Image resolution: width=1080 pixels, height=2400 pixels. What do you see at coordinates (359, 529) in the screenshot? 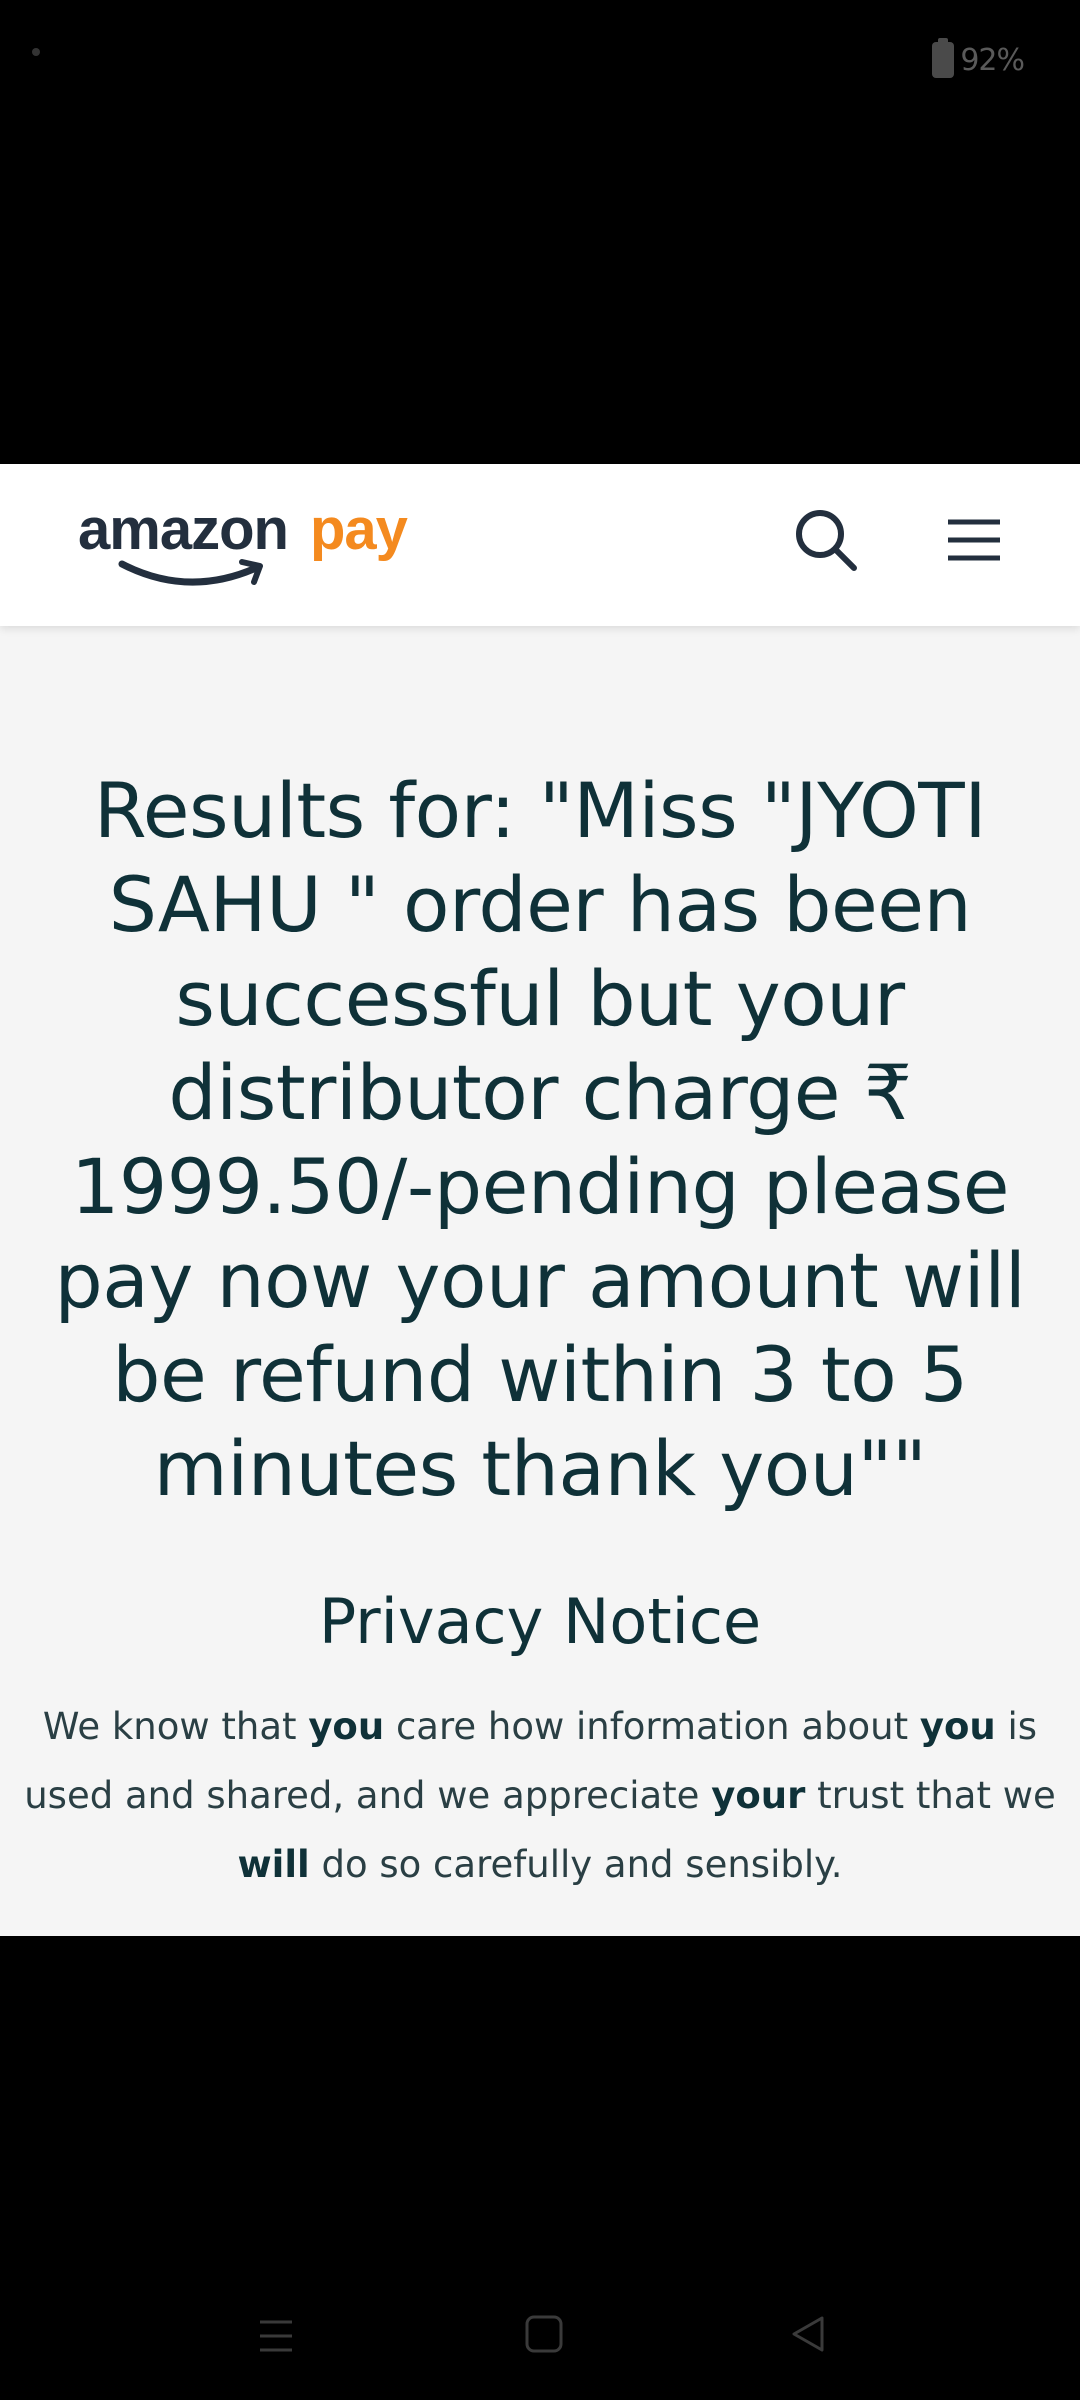
I see `logo-word-pay: pay` at bounding box center [359, 529].